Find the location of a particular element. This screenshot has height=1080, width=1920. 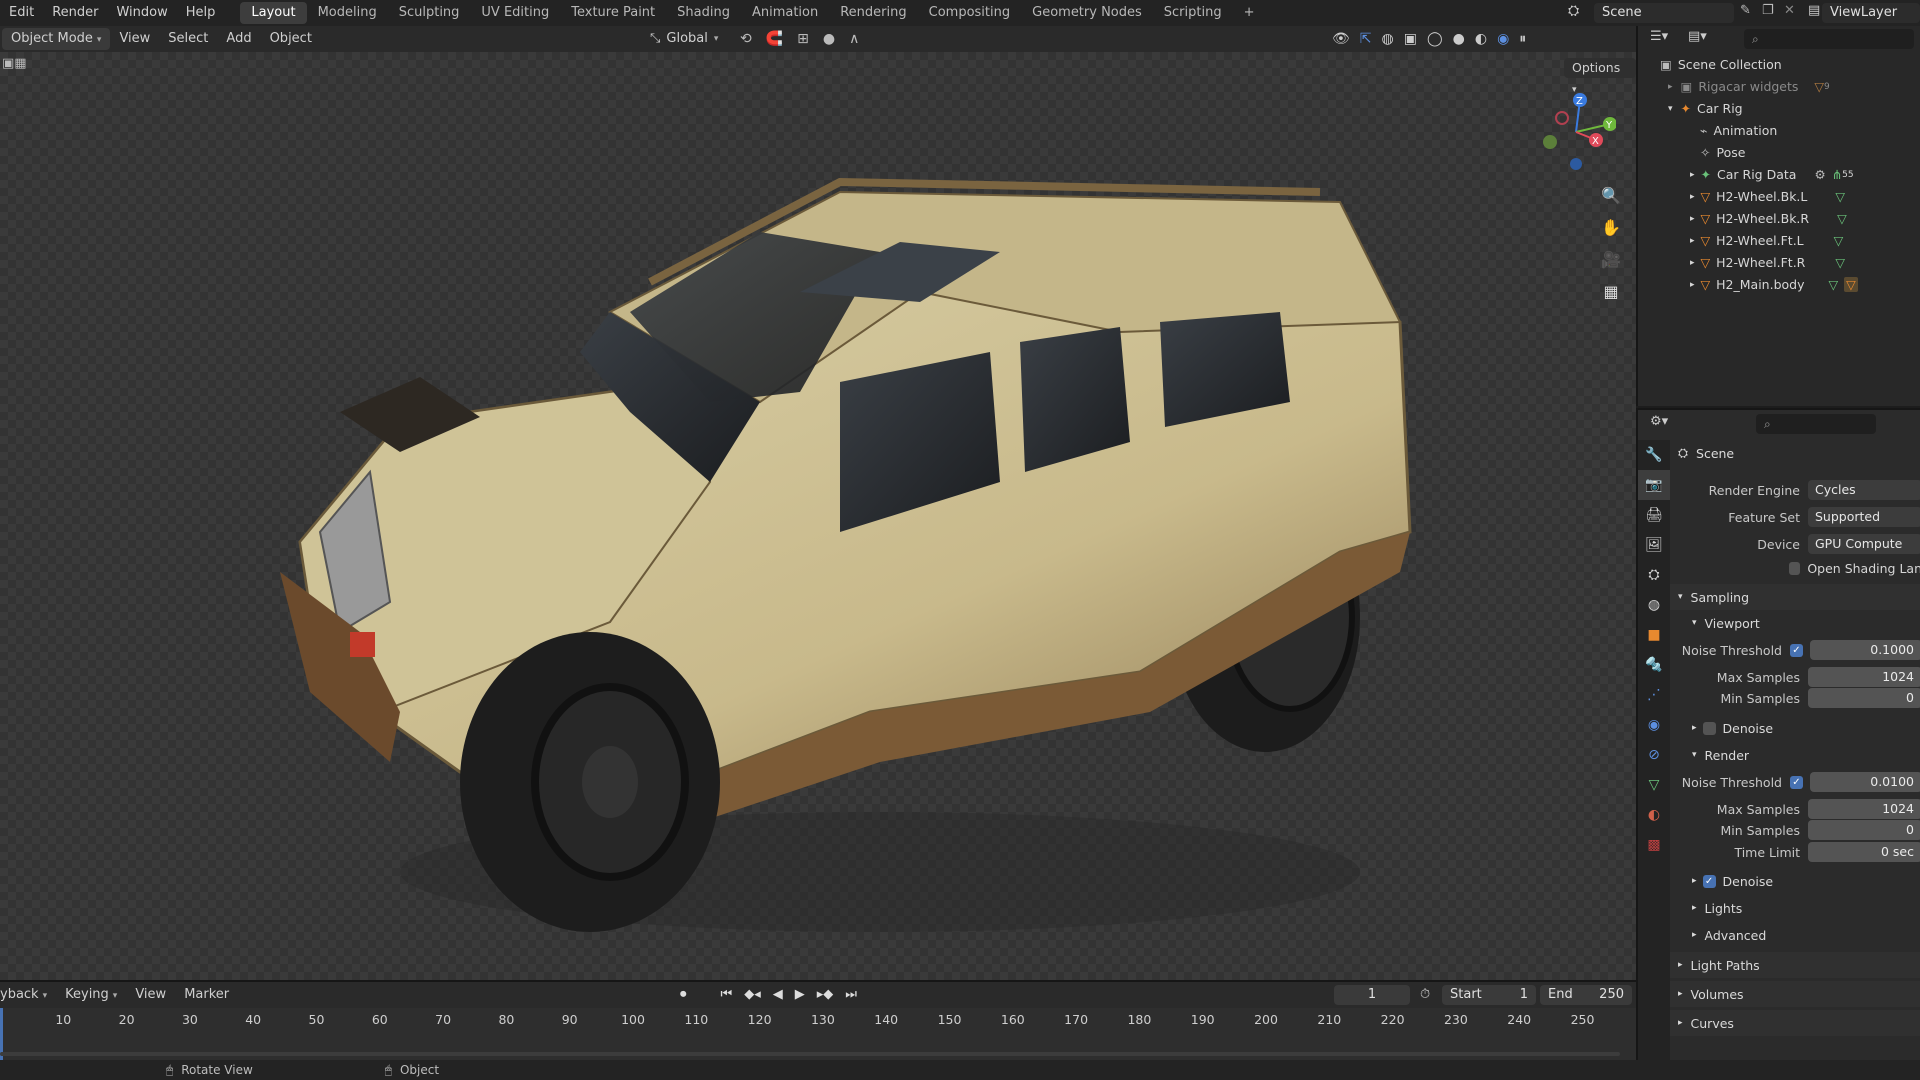

scene-icon: ⛭ is located at coordinates (1579, 13).